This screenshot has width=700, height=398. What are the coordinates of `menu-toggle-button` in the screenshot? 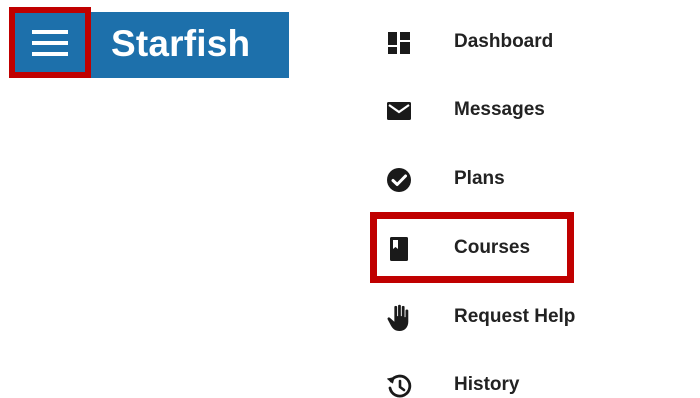 It's located at (50, 42).